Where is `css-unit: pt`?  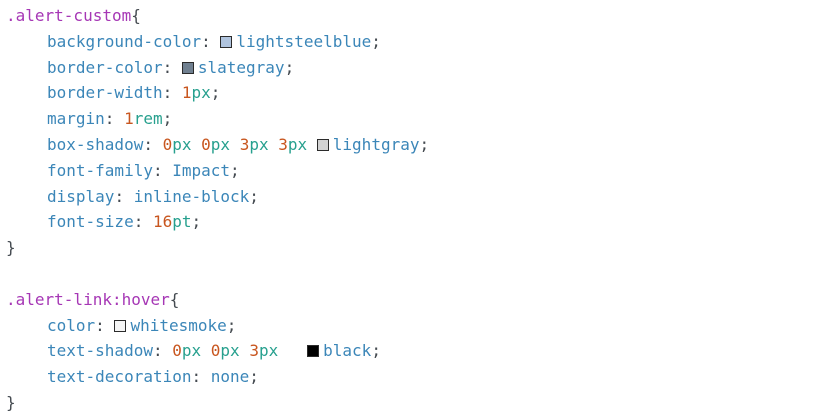 css-unit: pt is located at coordinates (182, 222).